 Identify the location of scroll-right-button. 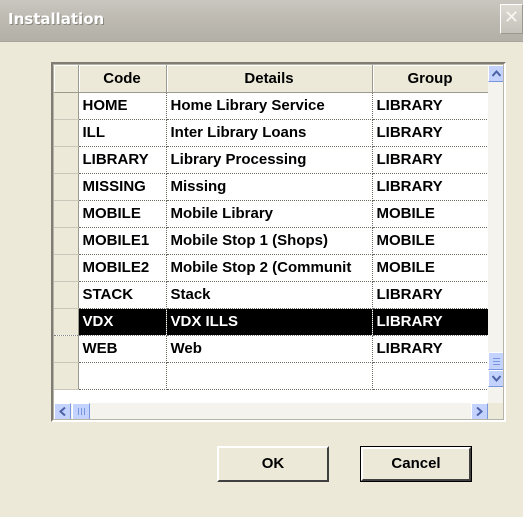
(479, 411).